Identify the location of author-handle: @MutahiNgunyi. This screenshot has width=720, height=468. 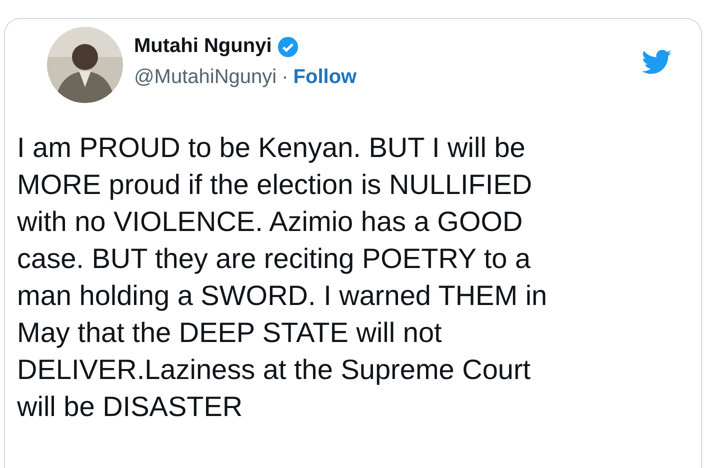
(205, 77).